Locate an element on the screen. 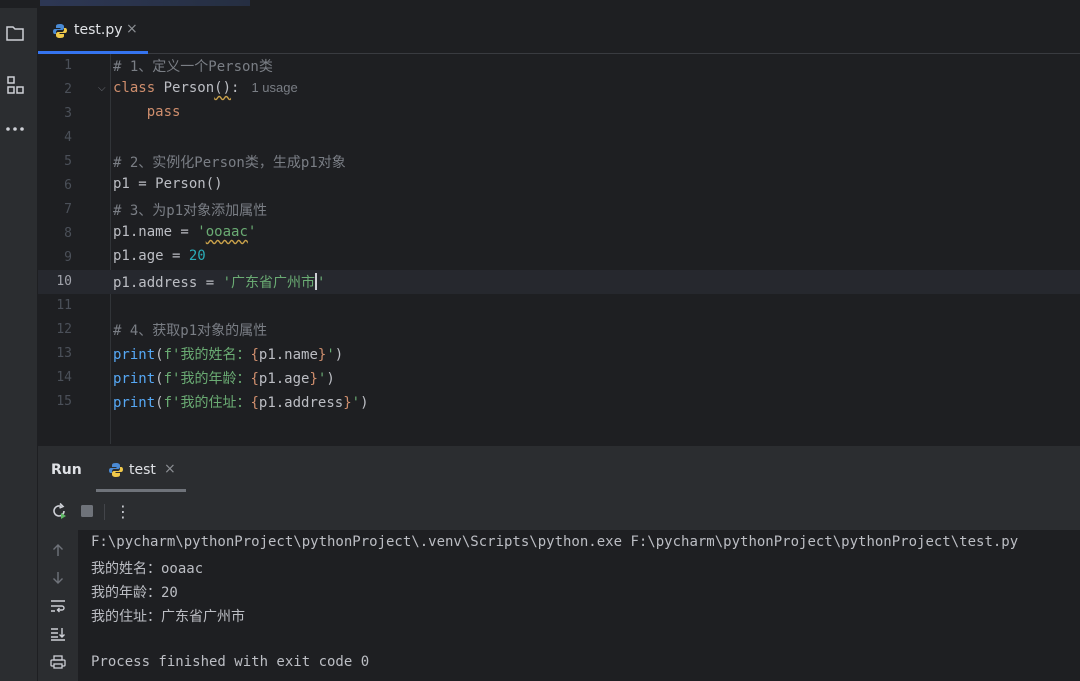 The width and height of the screenshot is (1080, 681). line-number: 11 is located at coordinates (64, 305).